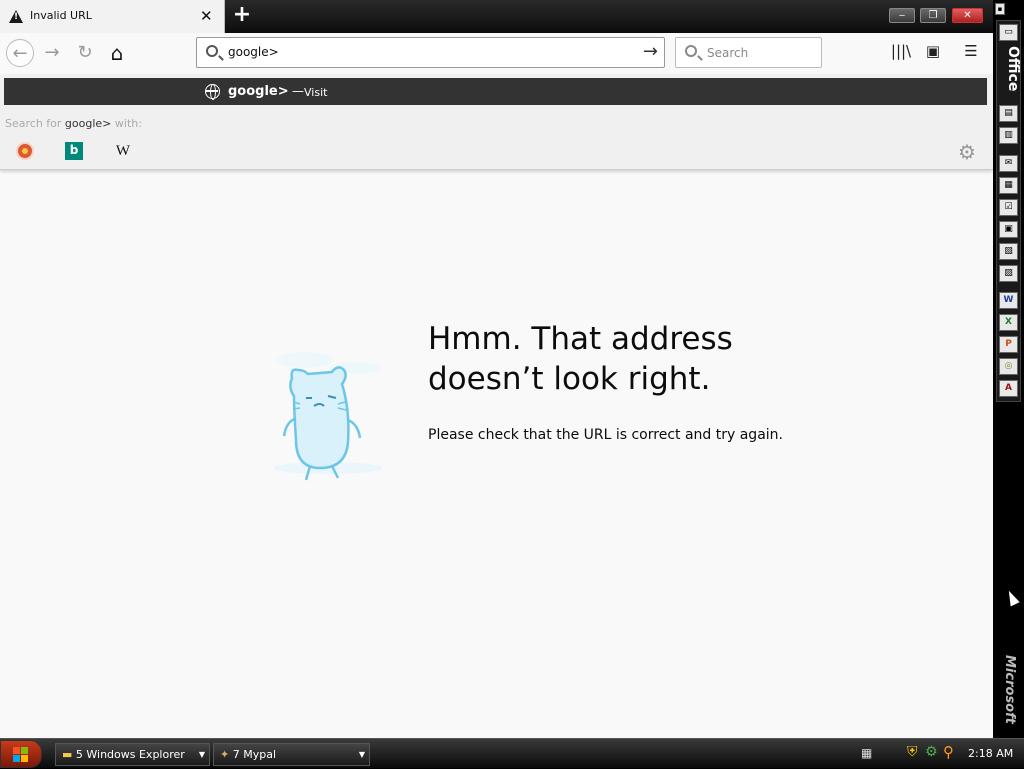  What do you see at coordinates (16, 16) in the screenshot?
I see `warning-icon` at bounding box center [16, 16].